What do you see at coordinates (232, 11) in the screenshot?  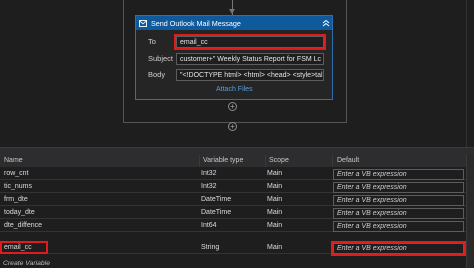 I see `flow-arrow-icon` at bounding box center [232, 11].